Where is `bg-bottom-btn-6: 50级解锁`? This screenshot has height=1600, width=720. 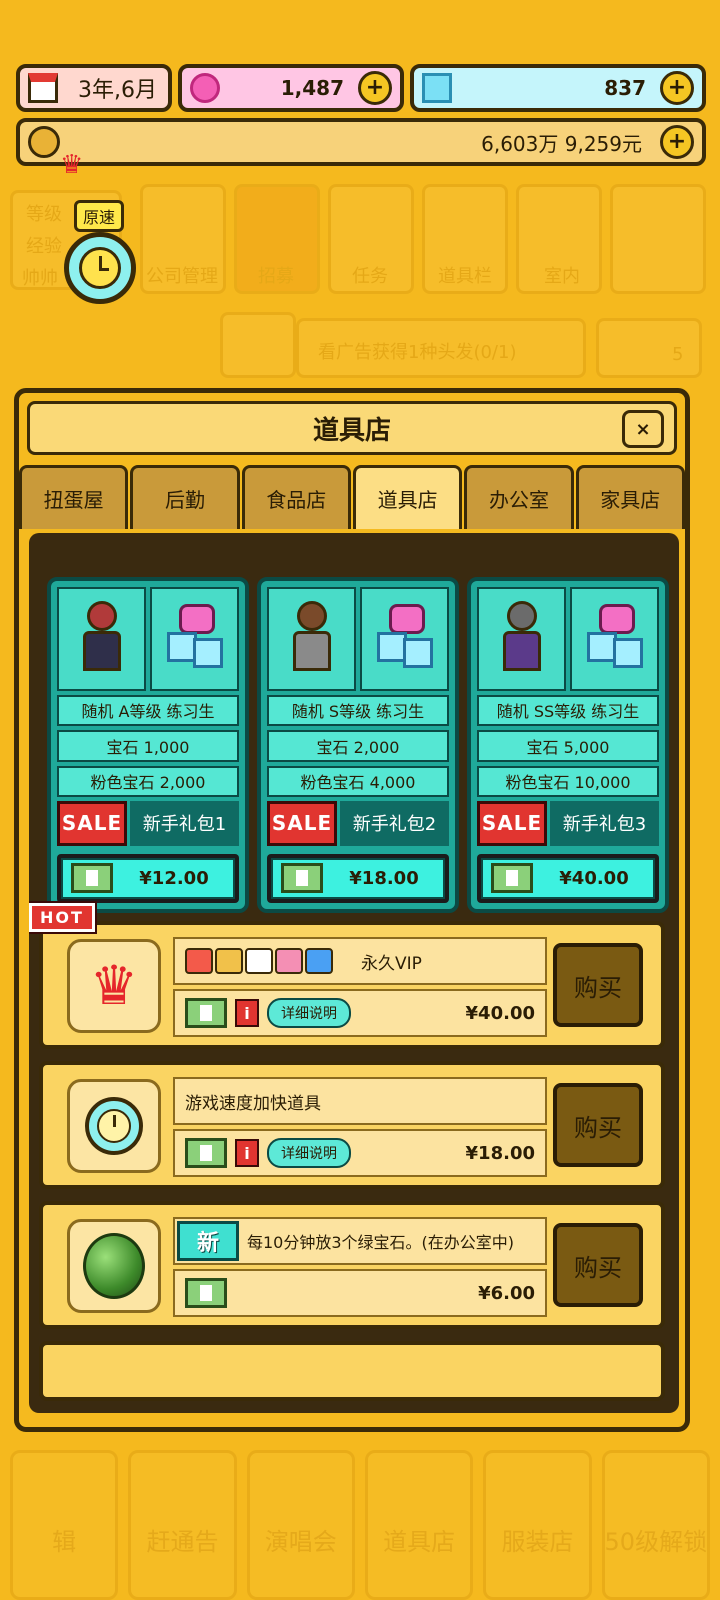 bg-bottom-btn-6: 50级解锁 is located at coordinates (655, 1525).